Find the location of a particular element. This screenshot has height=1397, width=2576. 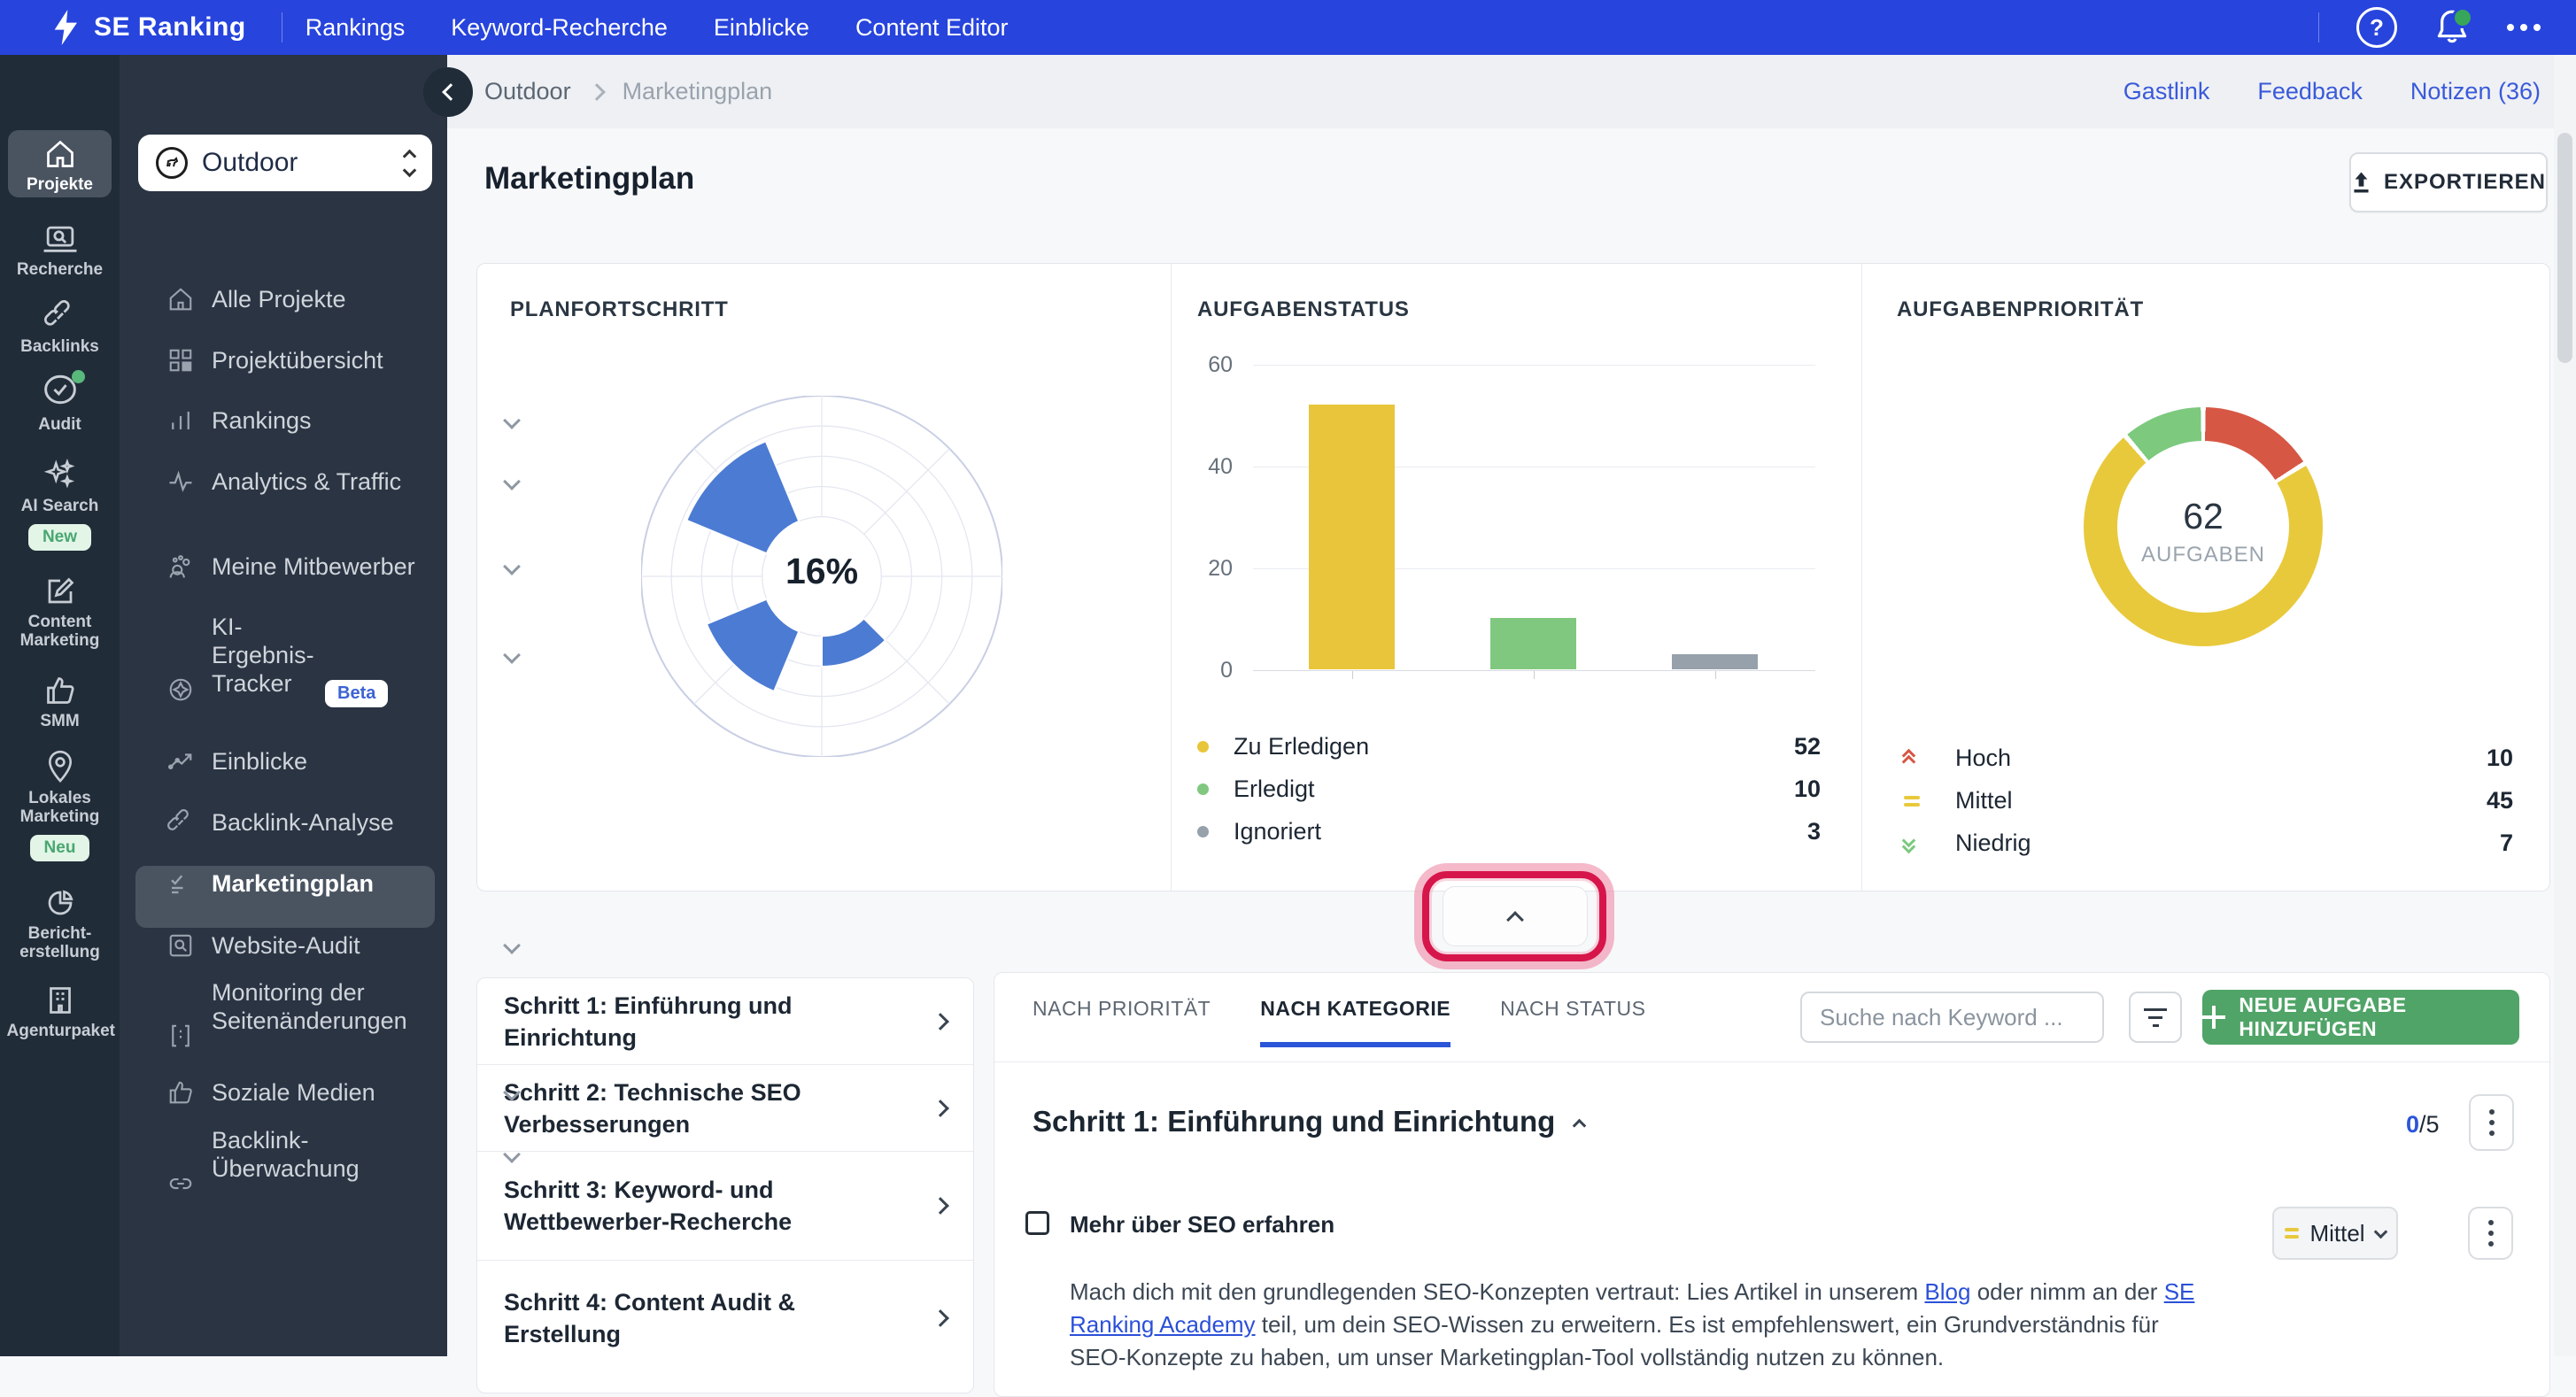

step-row-2: Schritt 2: Technische SEO Verbesserungen is located at coordinates (725, 1108).